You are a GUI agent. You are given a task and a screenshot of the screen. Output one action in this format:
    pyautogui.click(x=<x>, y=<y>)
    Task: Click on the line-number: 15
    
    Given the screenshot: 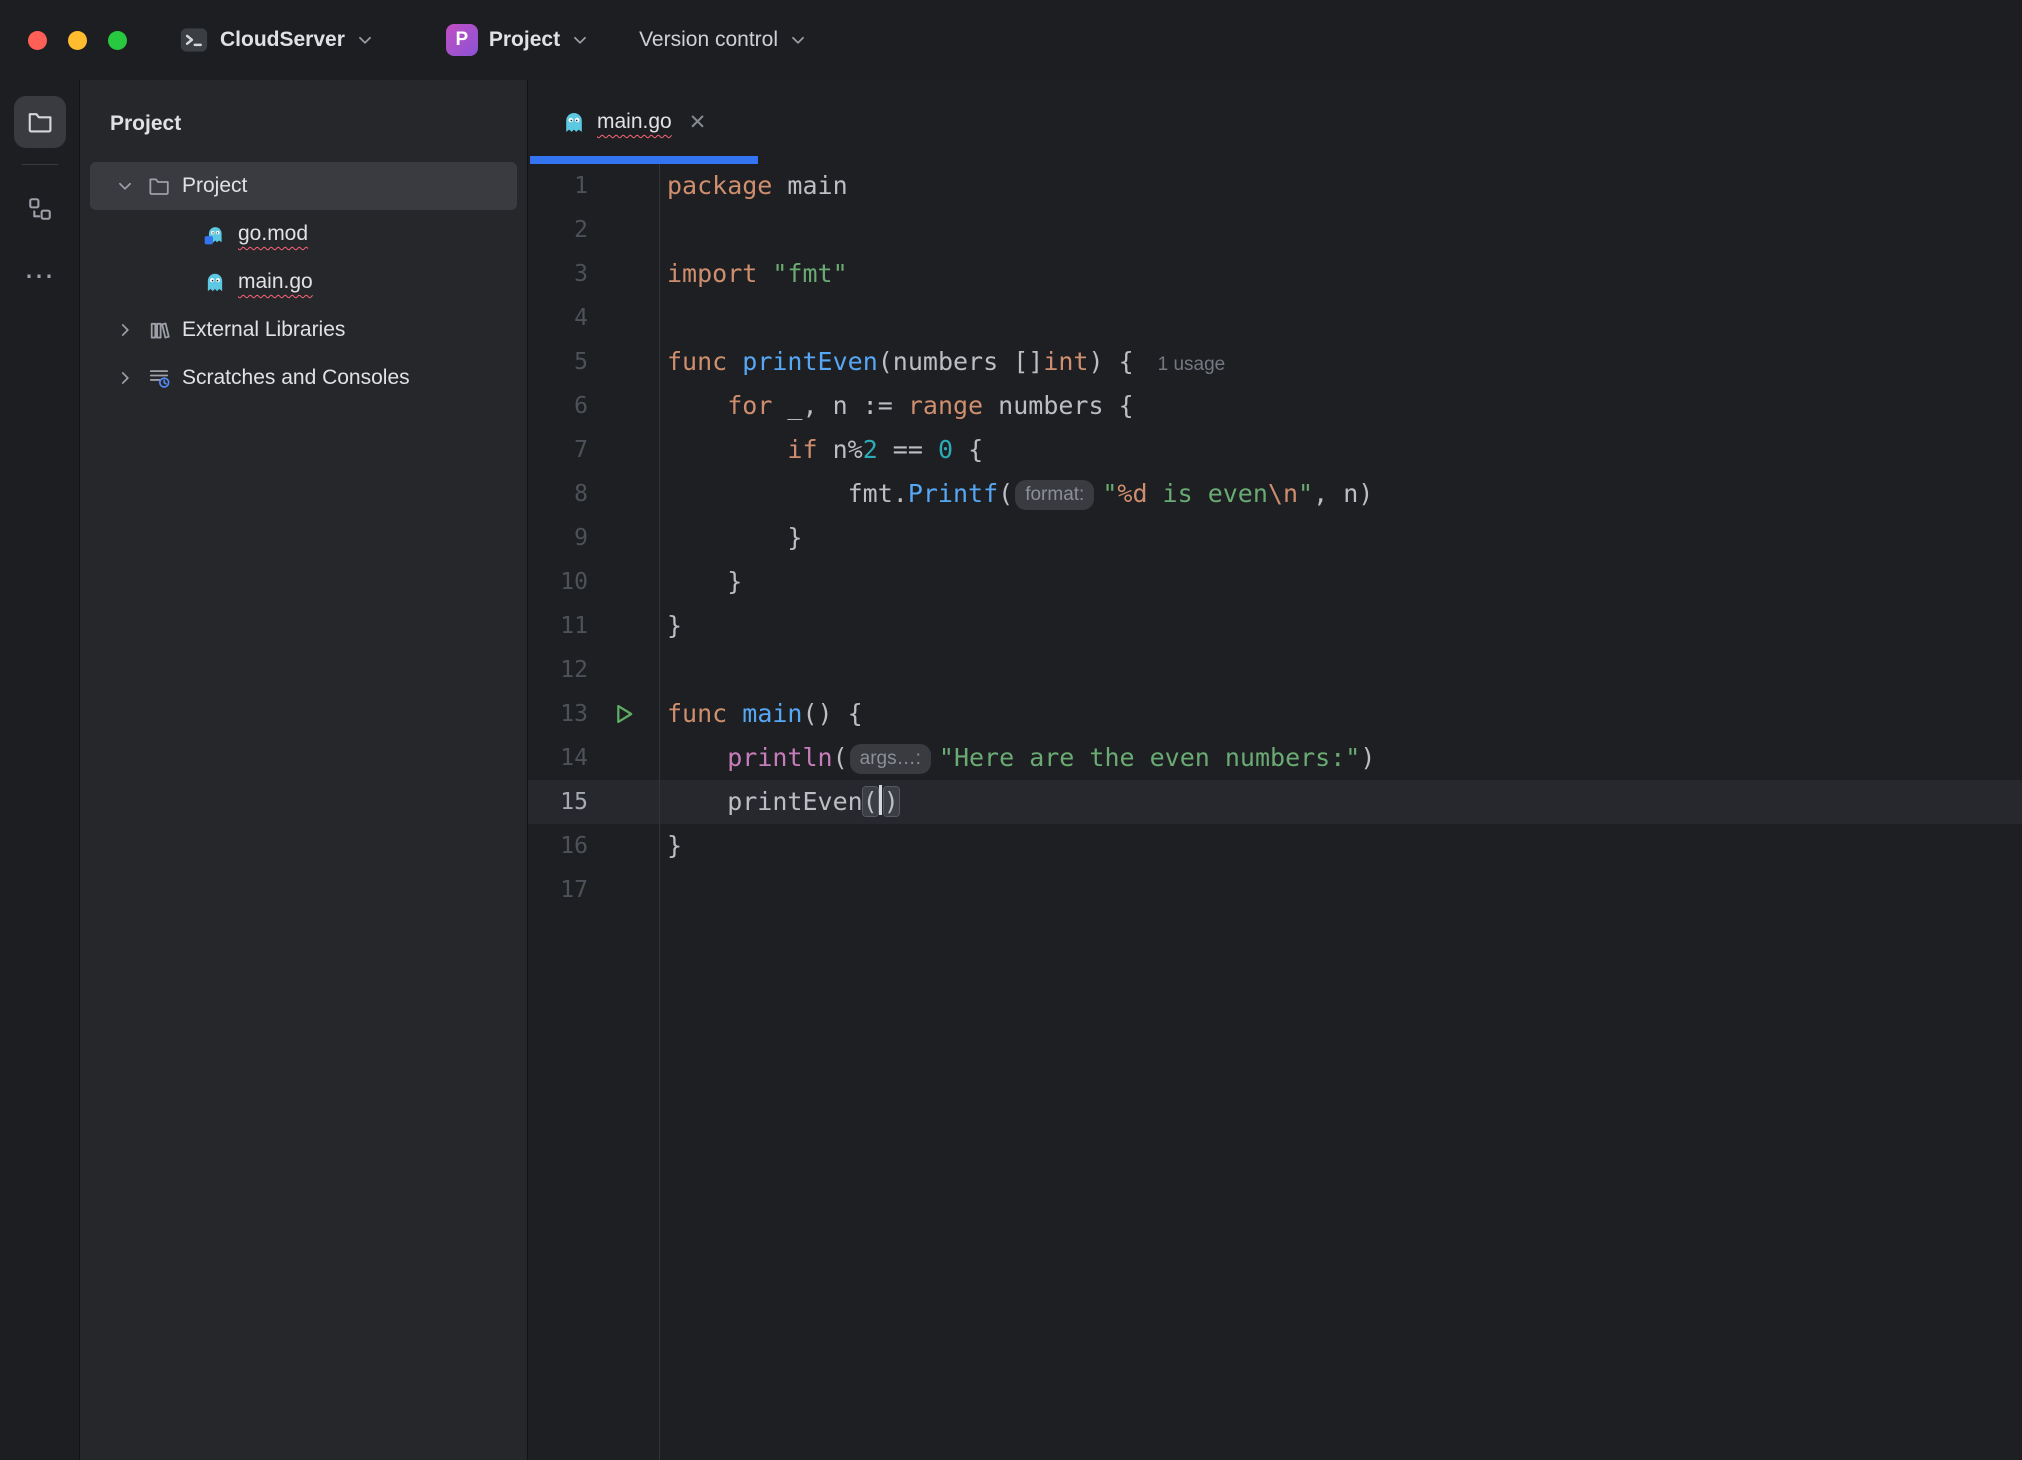 What is the action you would take?
    pyautogui.click(x=558, y=802)
    